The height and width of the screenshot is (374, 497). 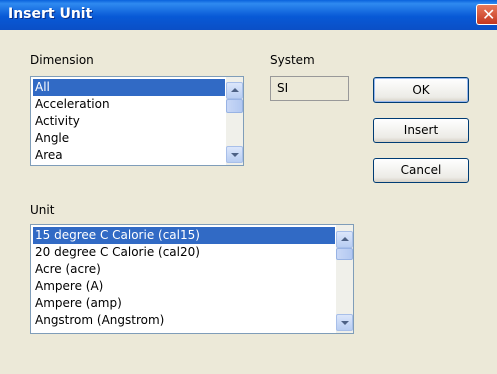 I want to click on system-field: SI, so click(x=309, y=88).